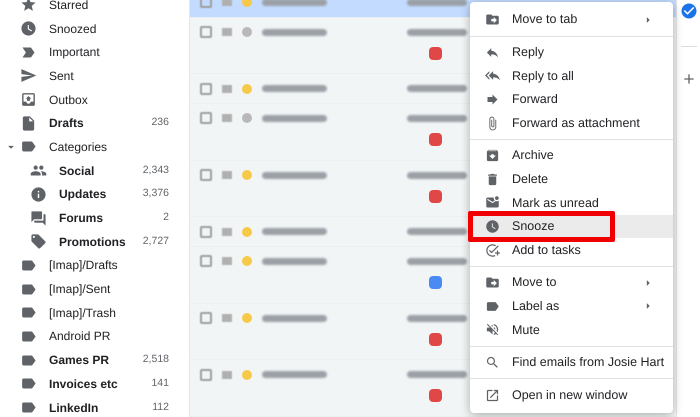 The height and width of the screenshot is (417, 700). I want to click on menu-item: Move to, so click(571, 282).